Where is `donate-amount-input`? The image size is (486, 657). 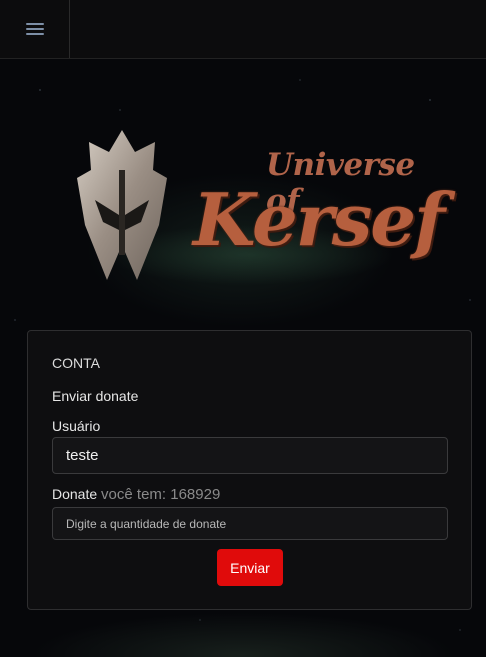 donate-amount-input is located at coordinates (250, 523).